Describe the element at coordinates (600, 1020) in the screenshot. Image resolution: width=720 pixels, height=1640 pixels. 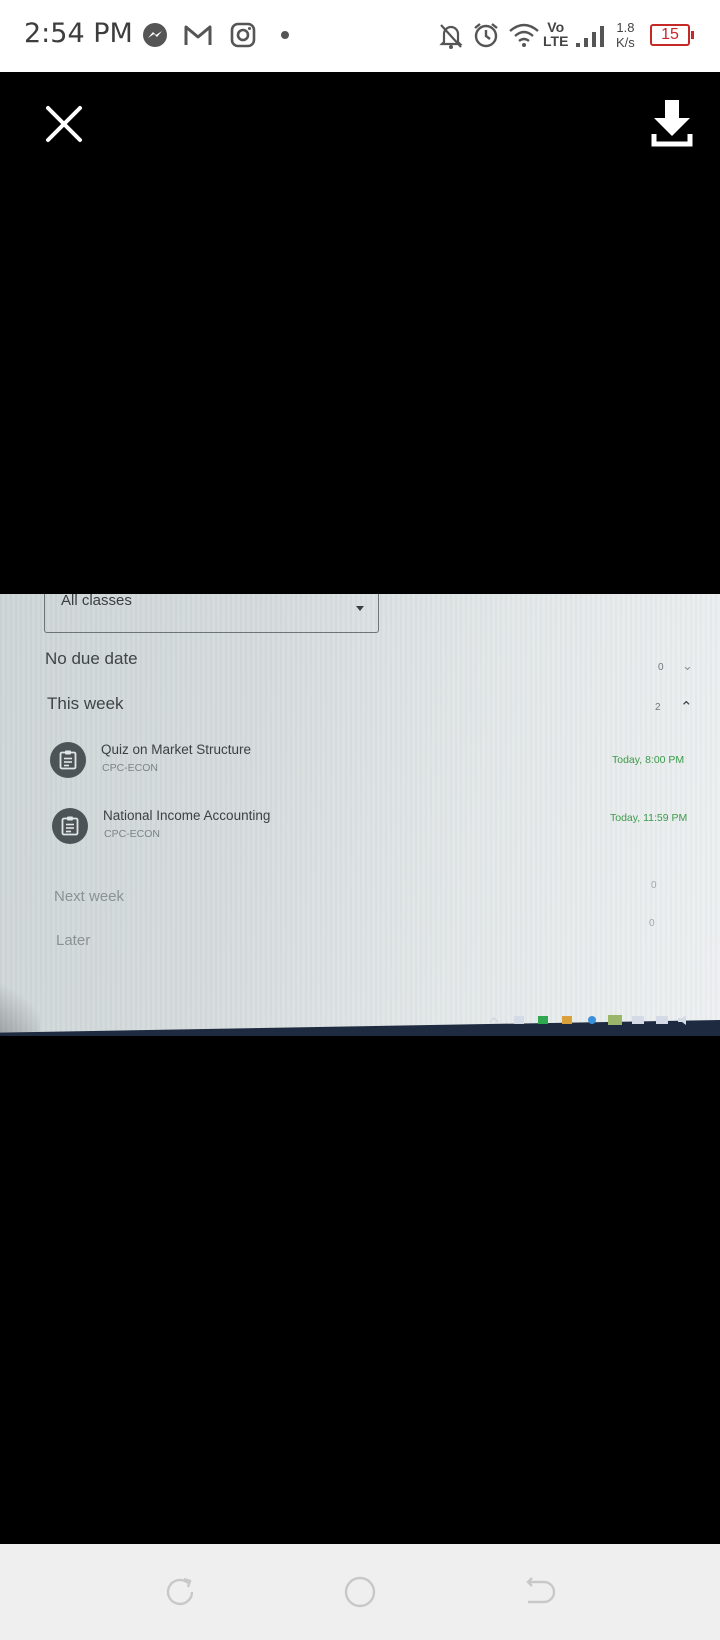
I see `taskbar-tray-icons` at that location.